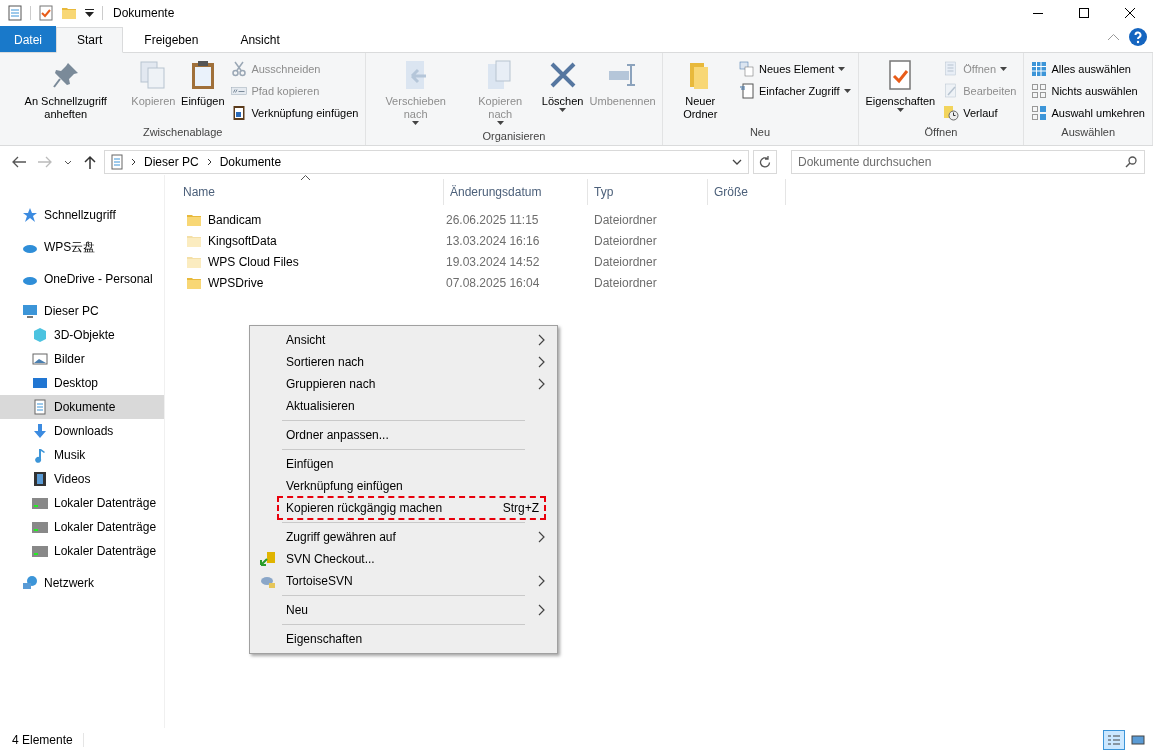  I want to click on menu-item: Einfügen, so click(403, 464).